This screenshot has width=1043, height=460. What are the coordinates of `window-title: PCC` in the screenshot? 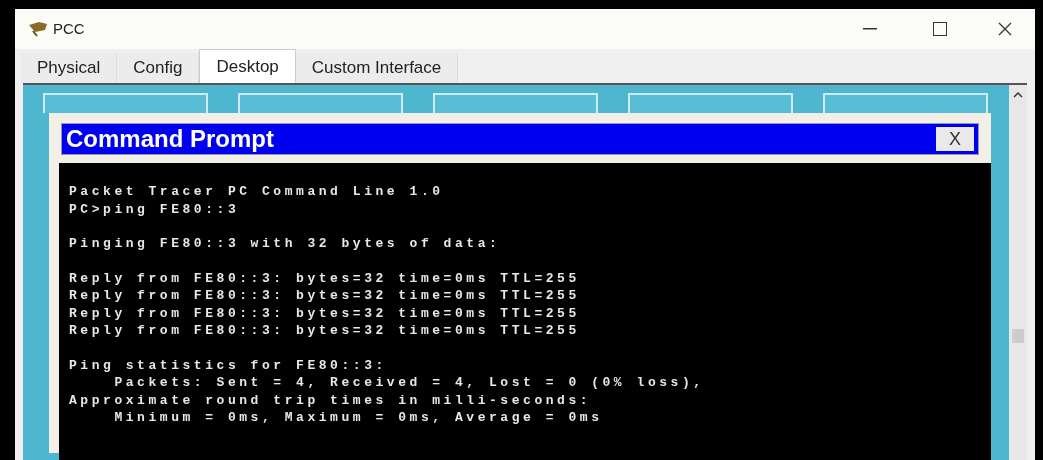 It's located at (69, 28).